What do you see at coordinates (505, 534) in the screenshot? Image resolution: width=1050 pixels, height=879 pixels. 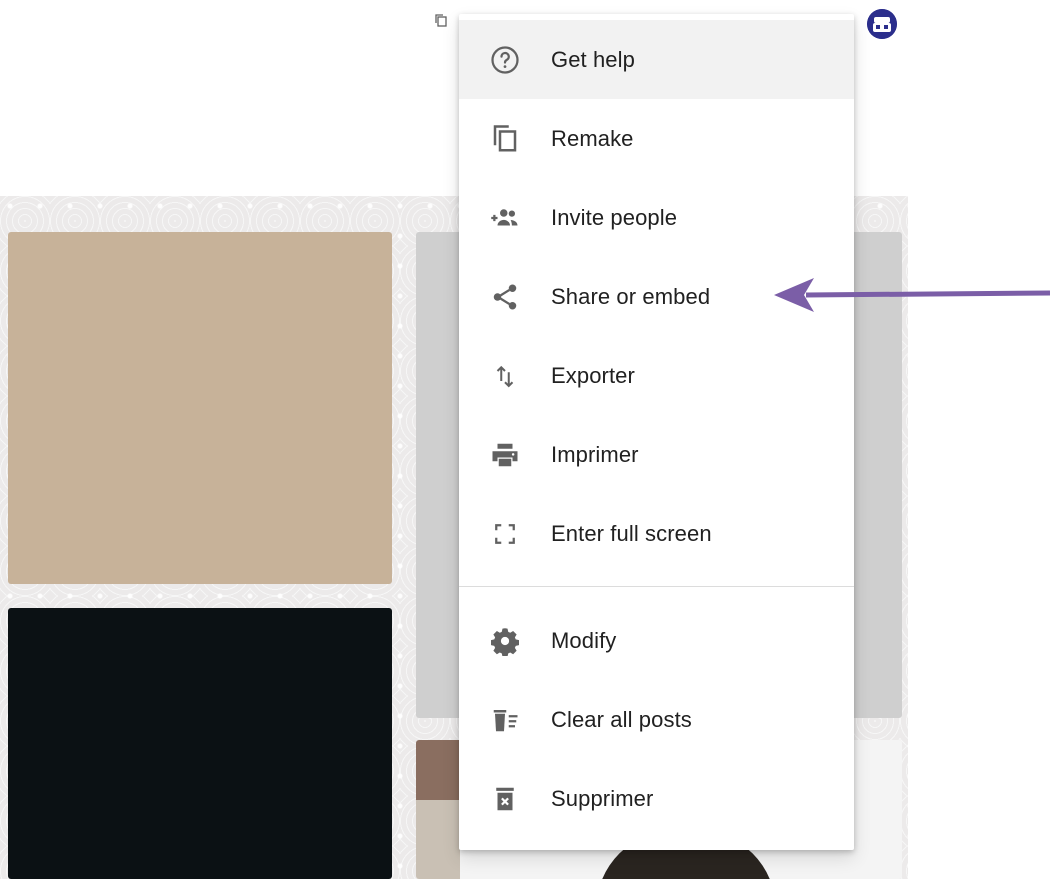 I see `fullscreen-icon` at bounding box center [505, 534].